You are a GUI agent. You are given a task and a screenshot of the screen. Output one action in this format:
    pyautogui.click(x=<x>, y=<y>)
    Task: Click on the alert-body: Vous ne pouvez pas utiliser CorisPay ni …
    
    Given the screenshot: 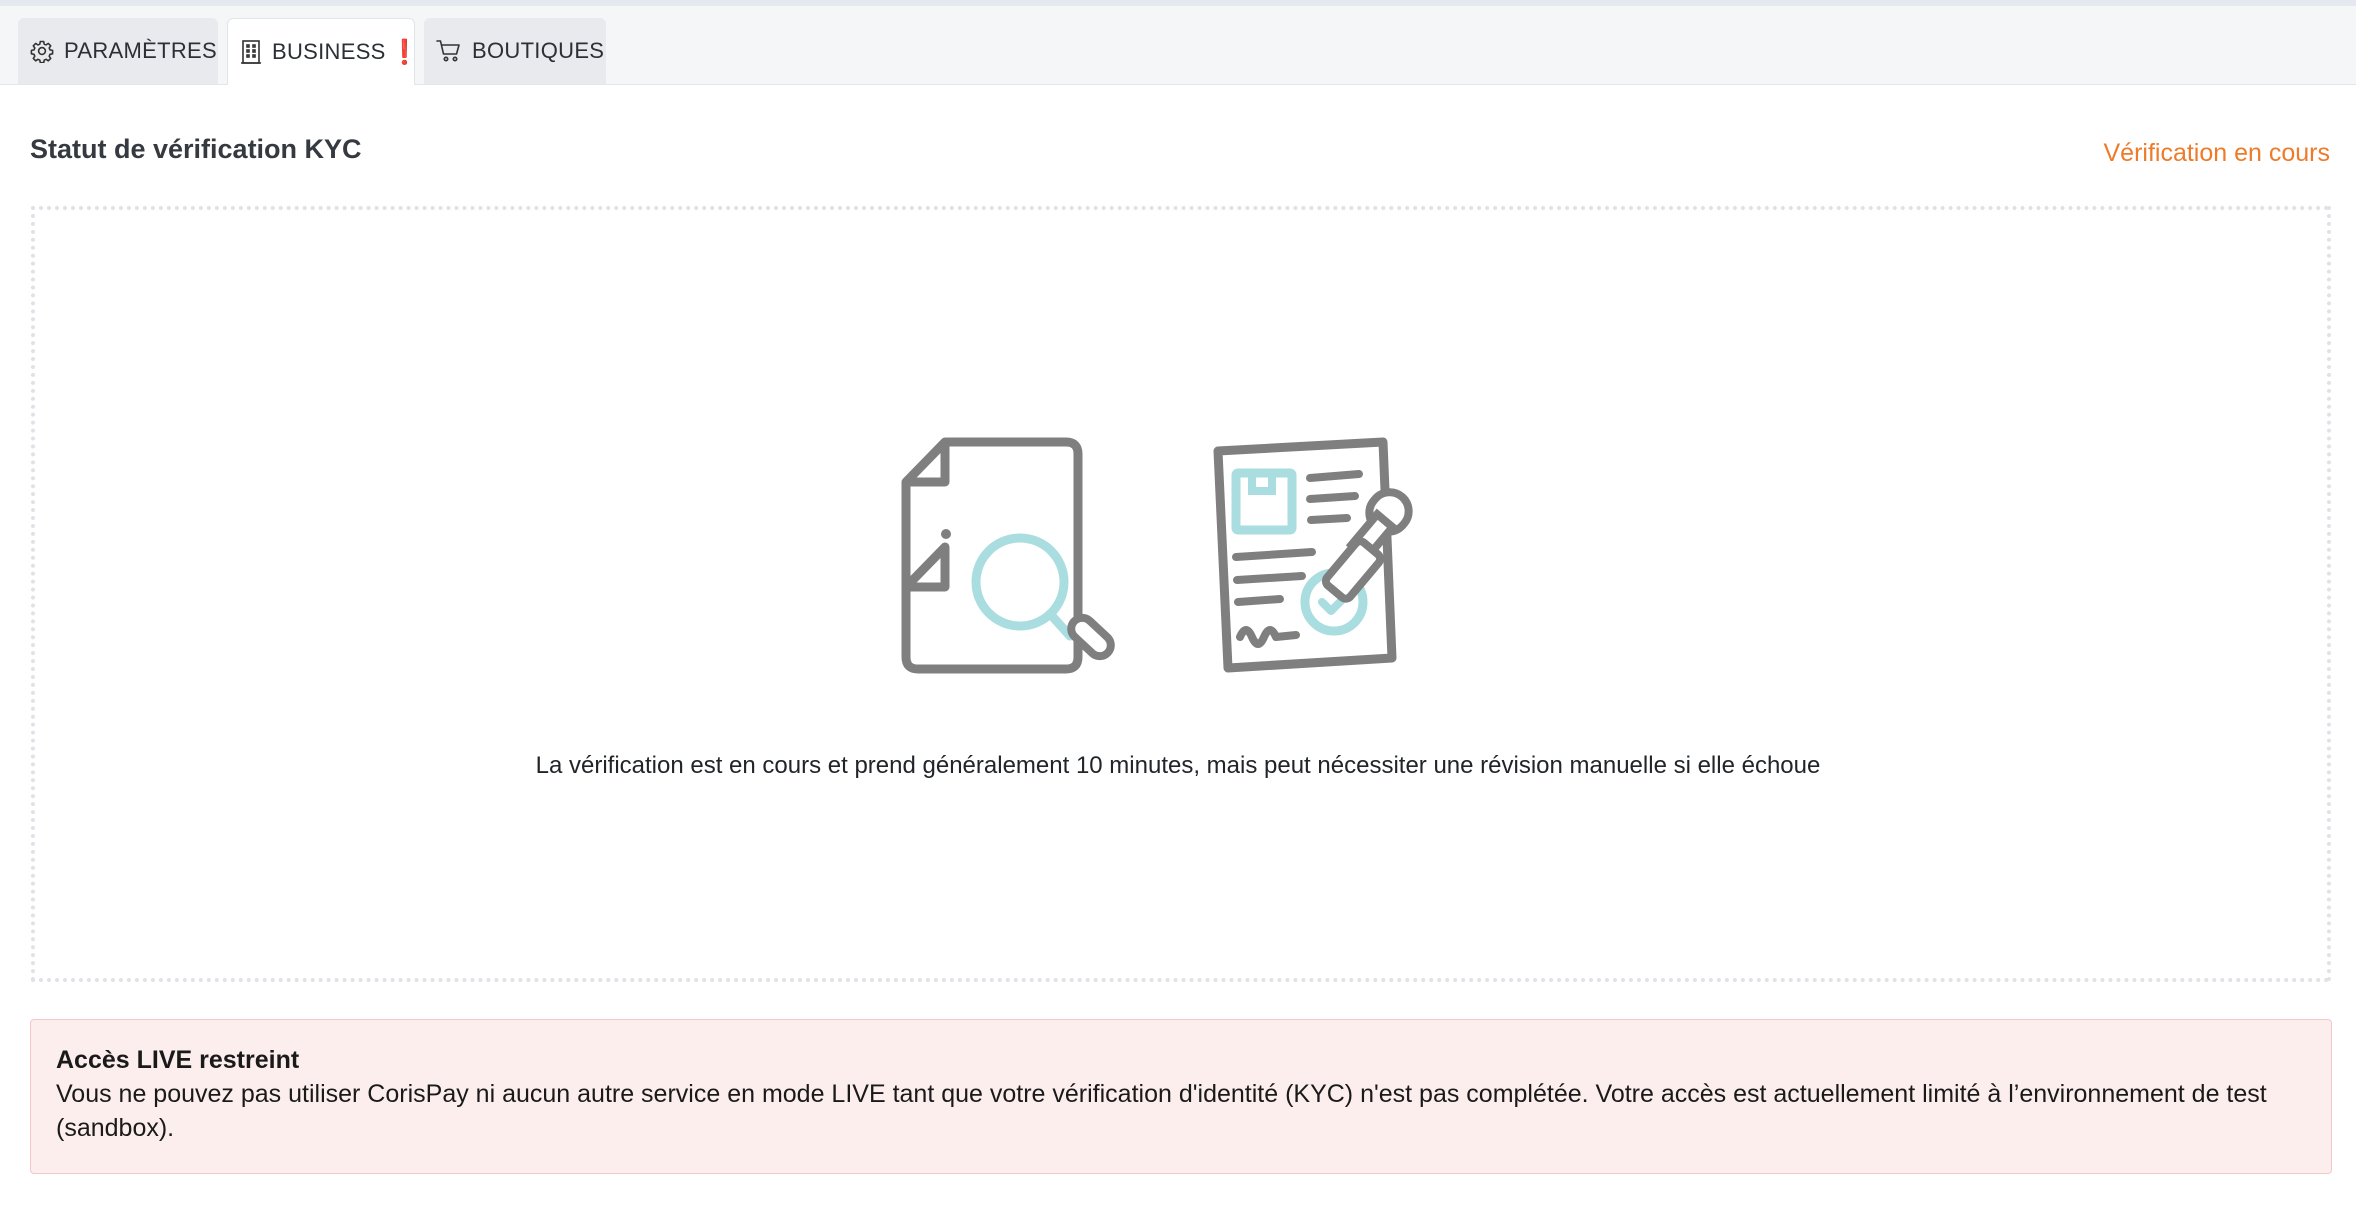 What is the action you would take?
    pyautogui.click(x=1161, y=1111)
    